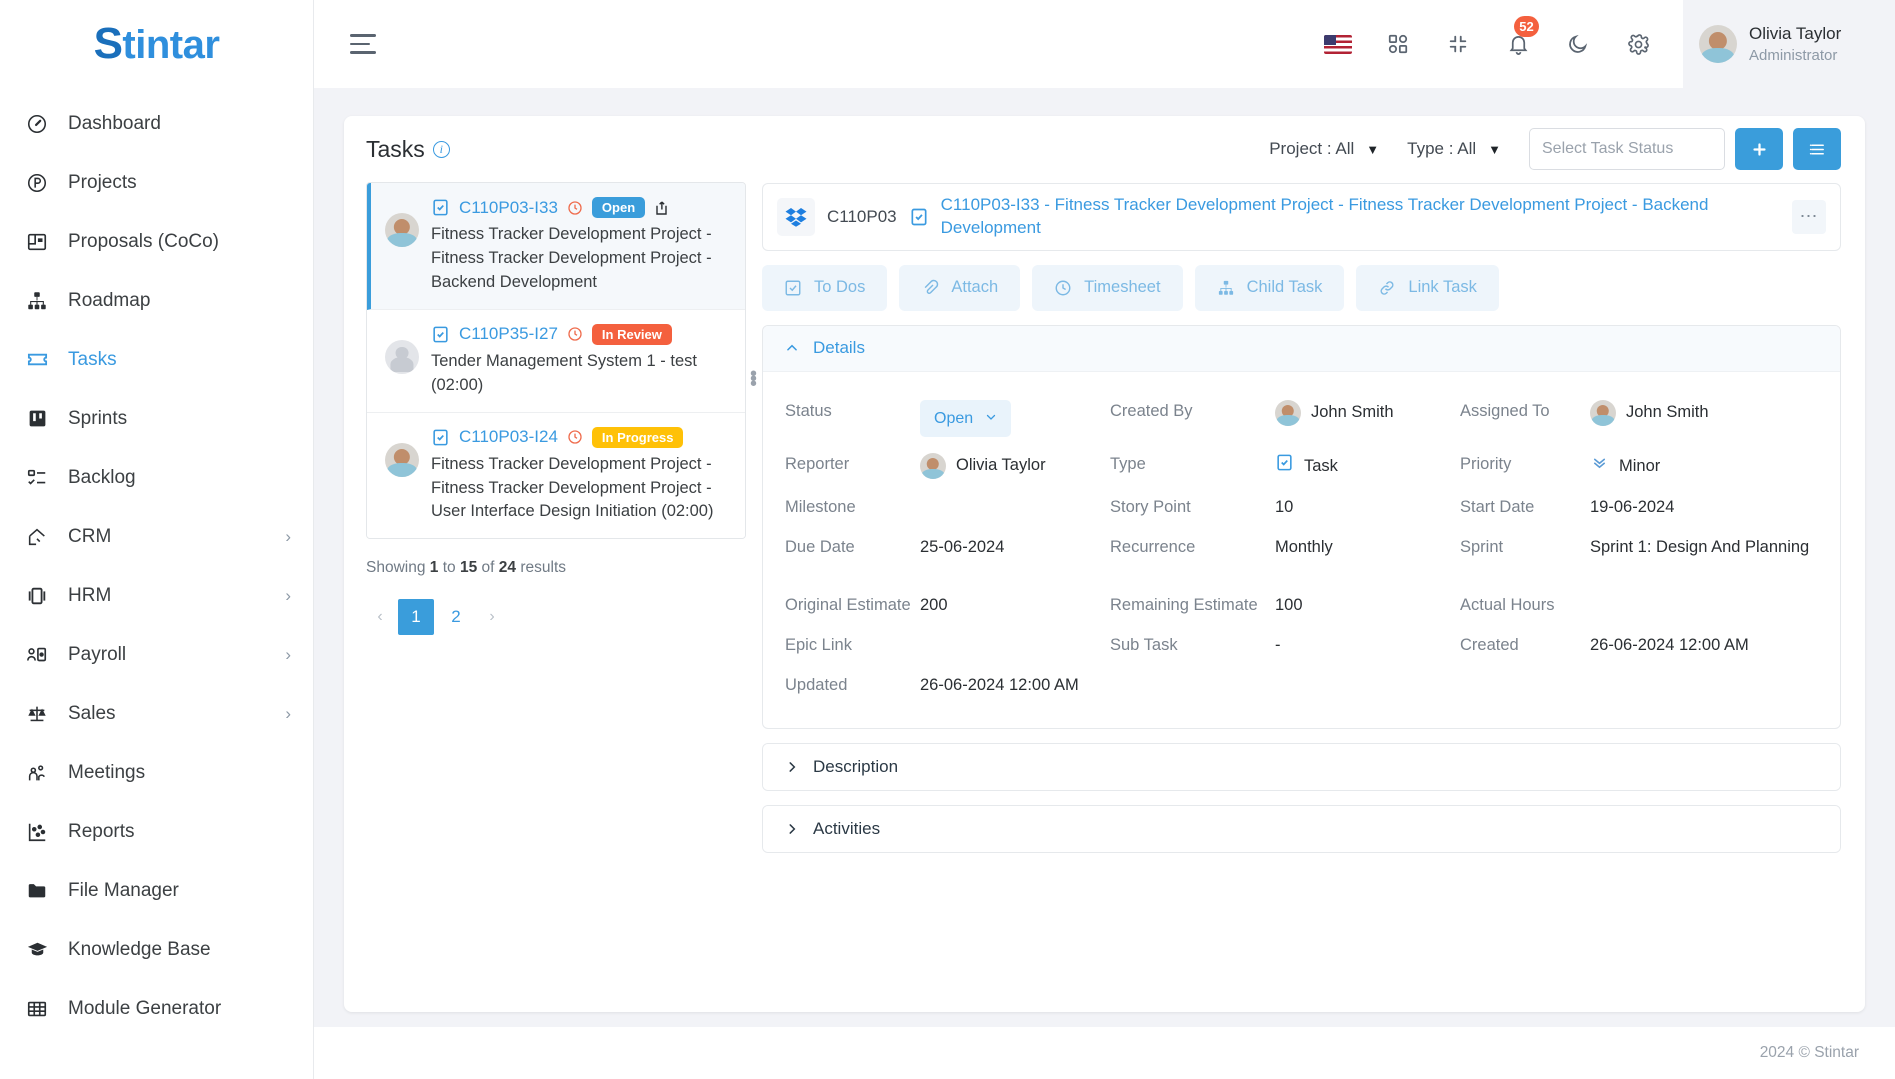 This screenshot has width=1895, height=1079. I want to click on field-label-updated: Updated, so click(816, 684).